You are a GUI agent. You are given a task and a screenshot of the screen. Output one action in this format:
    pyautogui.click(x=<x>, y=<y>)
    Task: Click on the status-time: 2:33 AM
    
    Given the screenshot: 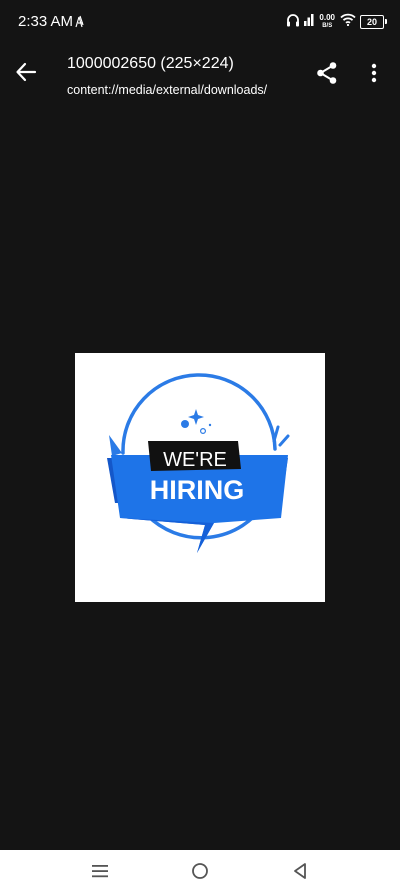 What is the action you would take?
    pyautogui.click(x=46, y=21)
    